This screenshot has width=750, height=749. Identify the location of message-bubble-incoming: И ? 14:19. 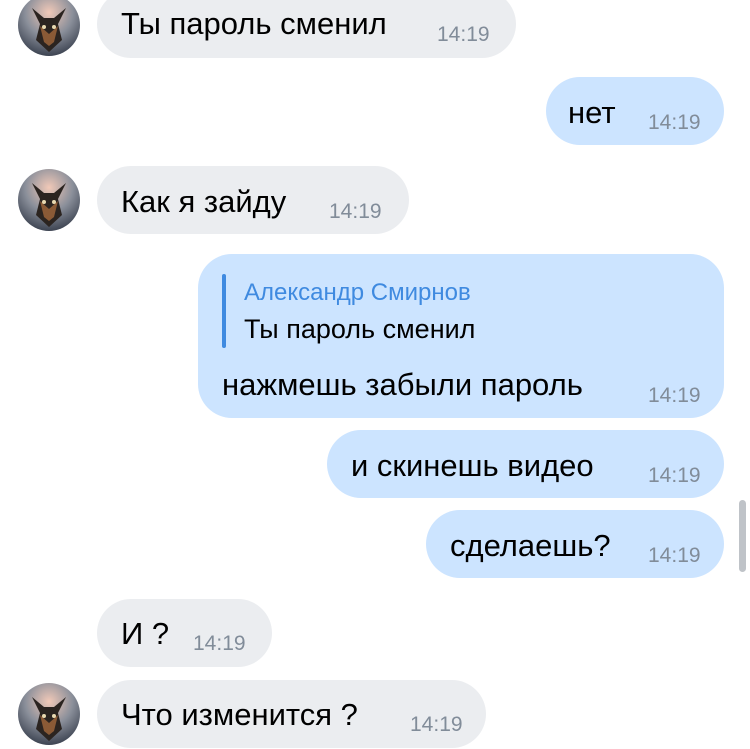
(184, 633).